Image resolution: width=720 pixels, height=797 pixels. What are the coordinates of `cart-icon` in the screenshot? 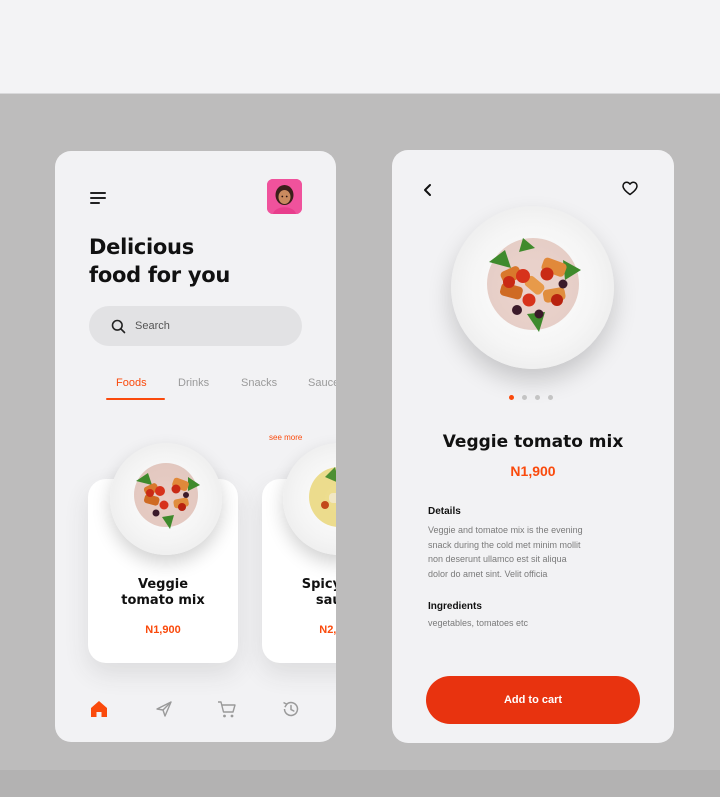 It's located at (227, 709).